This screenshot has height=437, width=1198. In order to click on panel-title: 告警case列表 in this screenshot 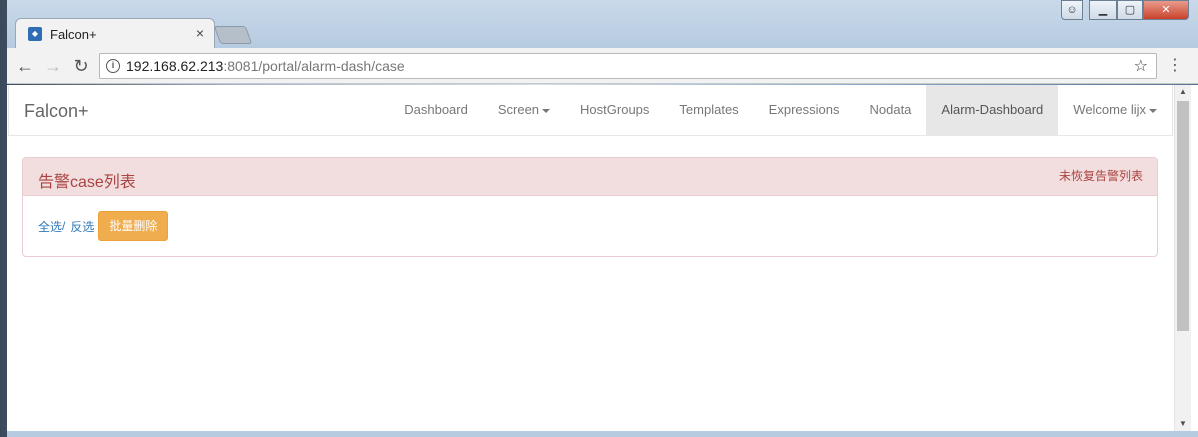, I will do `click(87, 182)`.